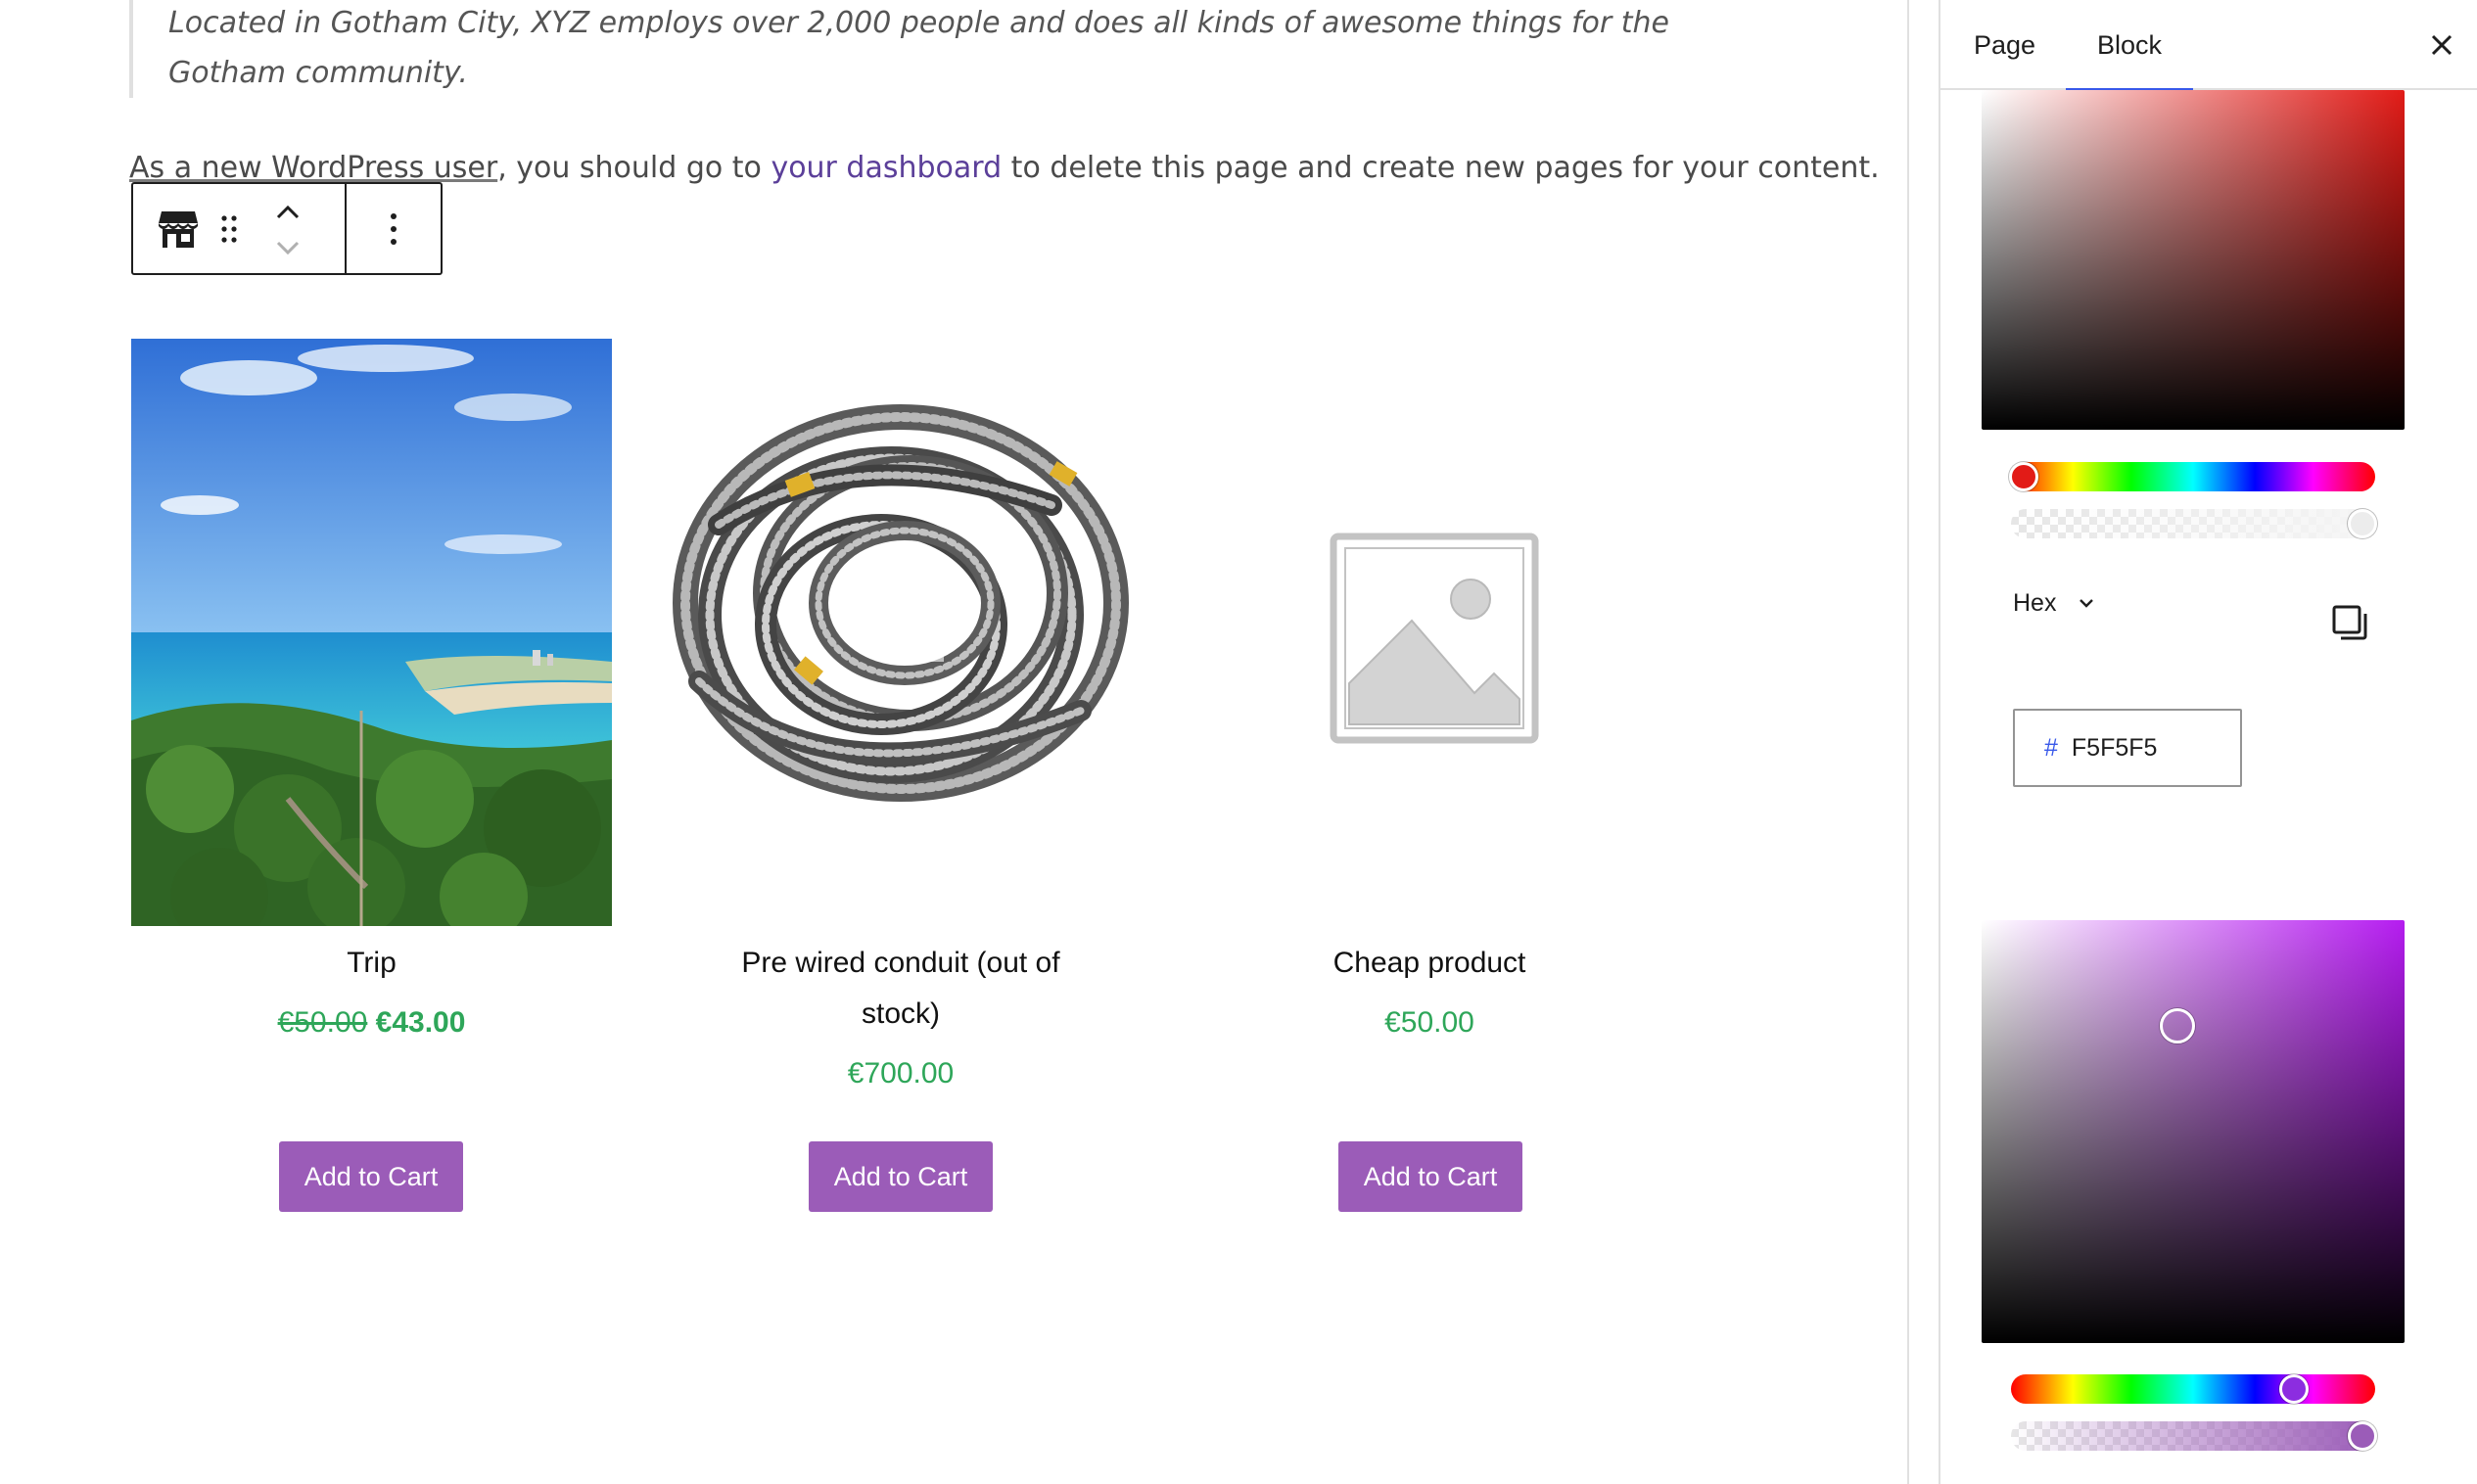  What do you see at coordinates (371, 1022) in the screenshot?
I see `product-price-trip: €50.00 €43.00` at bounding box center [371, 1022].